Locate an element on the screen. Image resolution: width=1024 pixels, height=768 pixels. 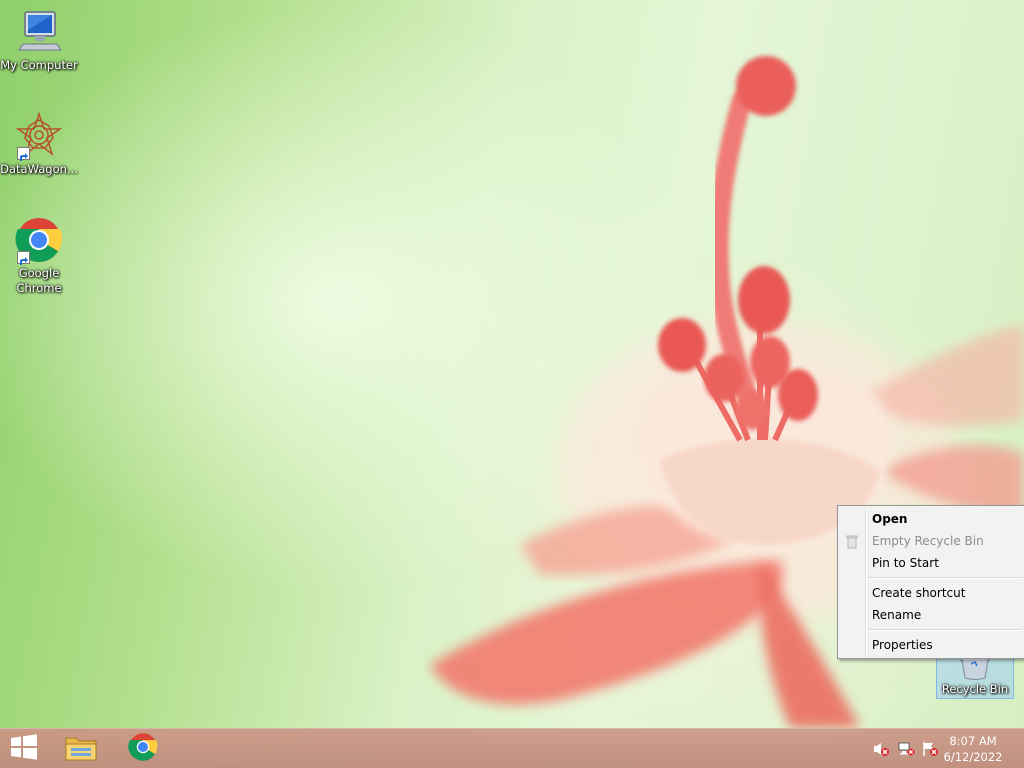
windows-logo-icon is located at coordinates (24, 749).